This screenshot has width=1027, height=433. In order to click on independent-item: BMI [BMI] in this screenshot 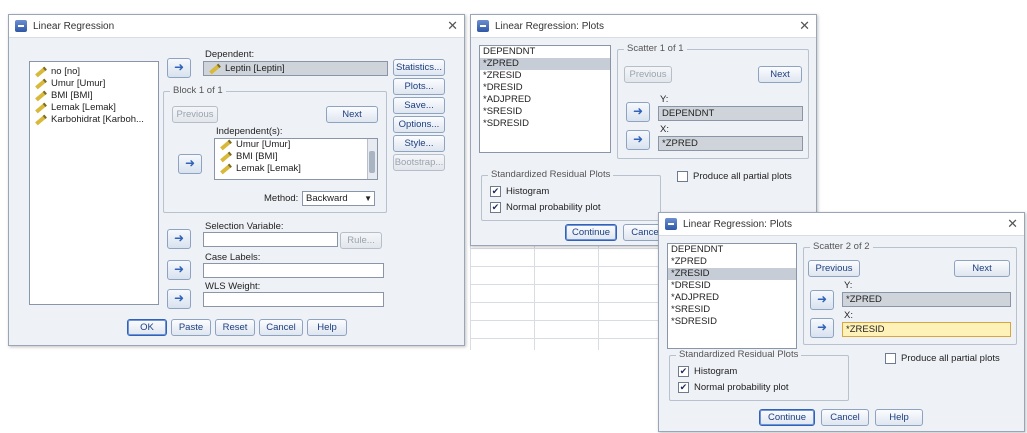, I will do `click(296, 157)`.